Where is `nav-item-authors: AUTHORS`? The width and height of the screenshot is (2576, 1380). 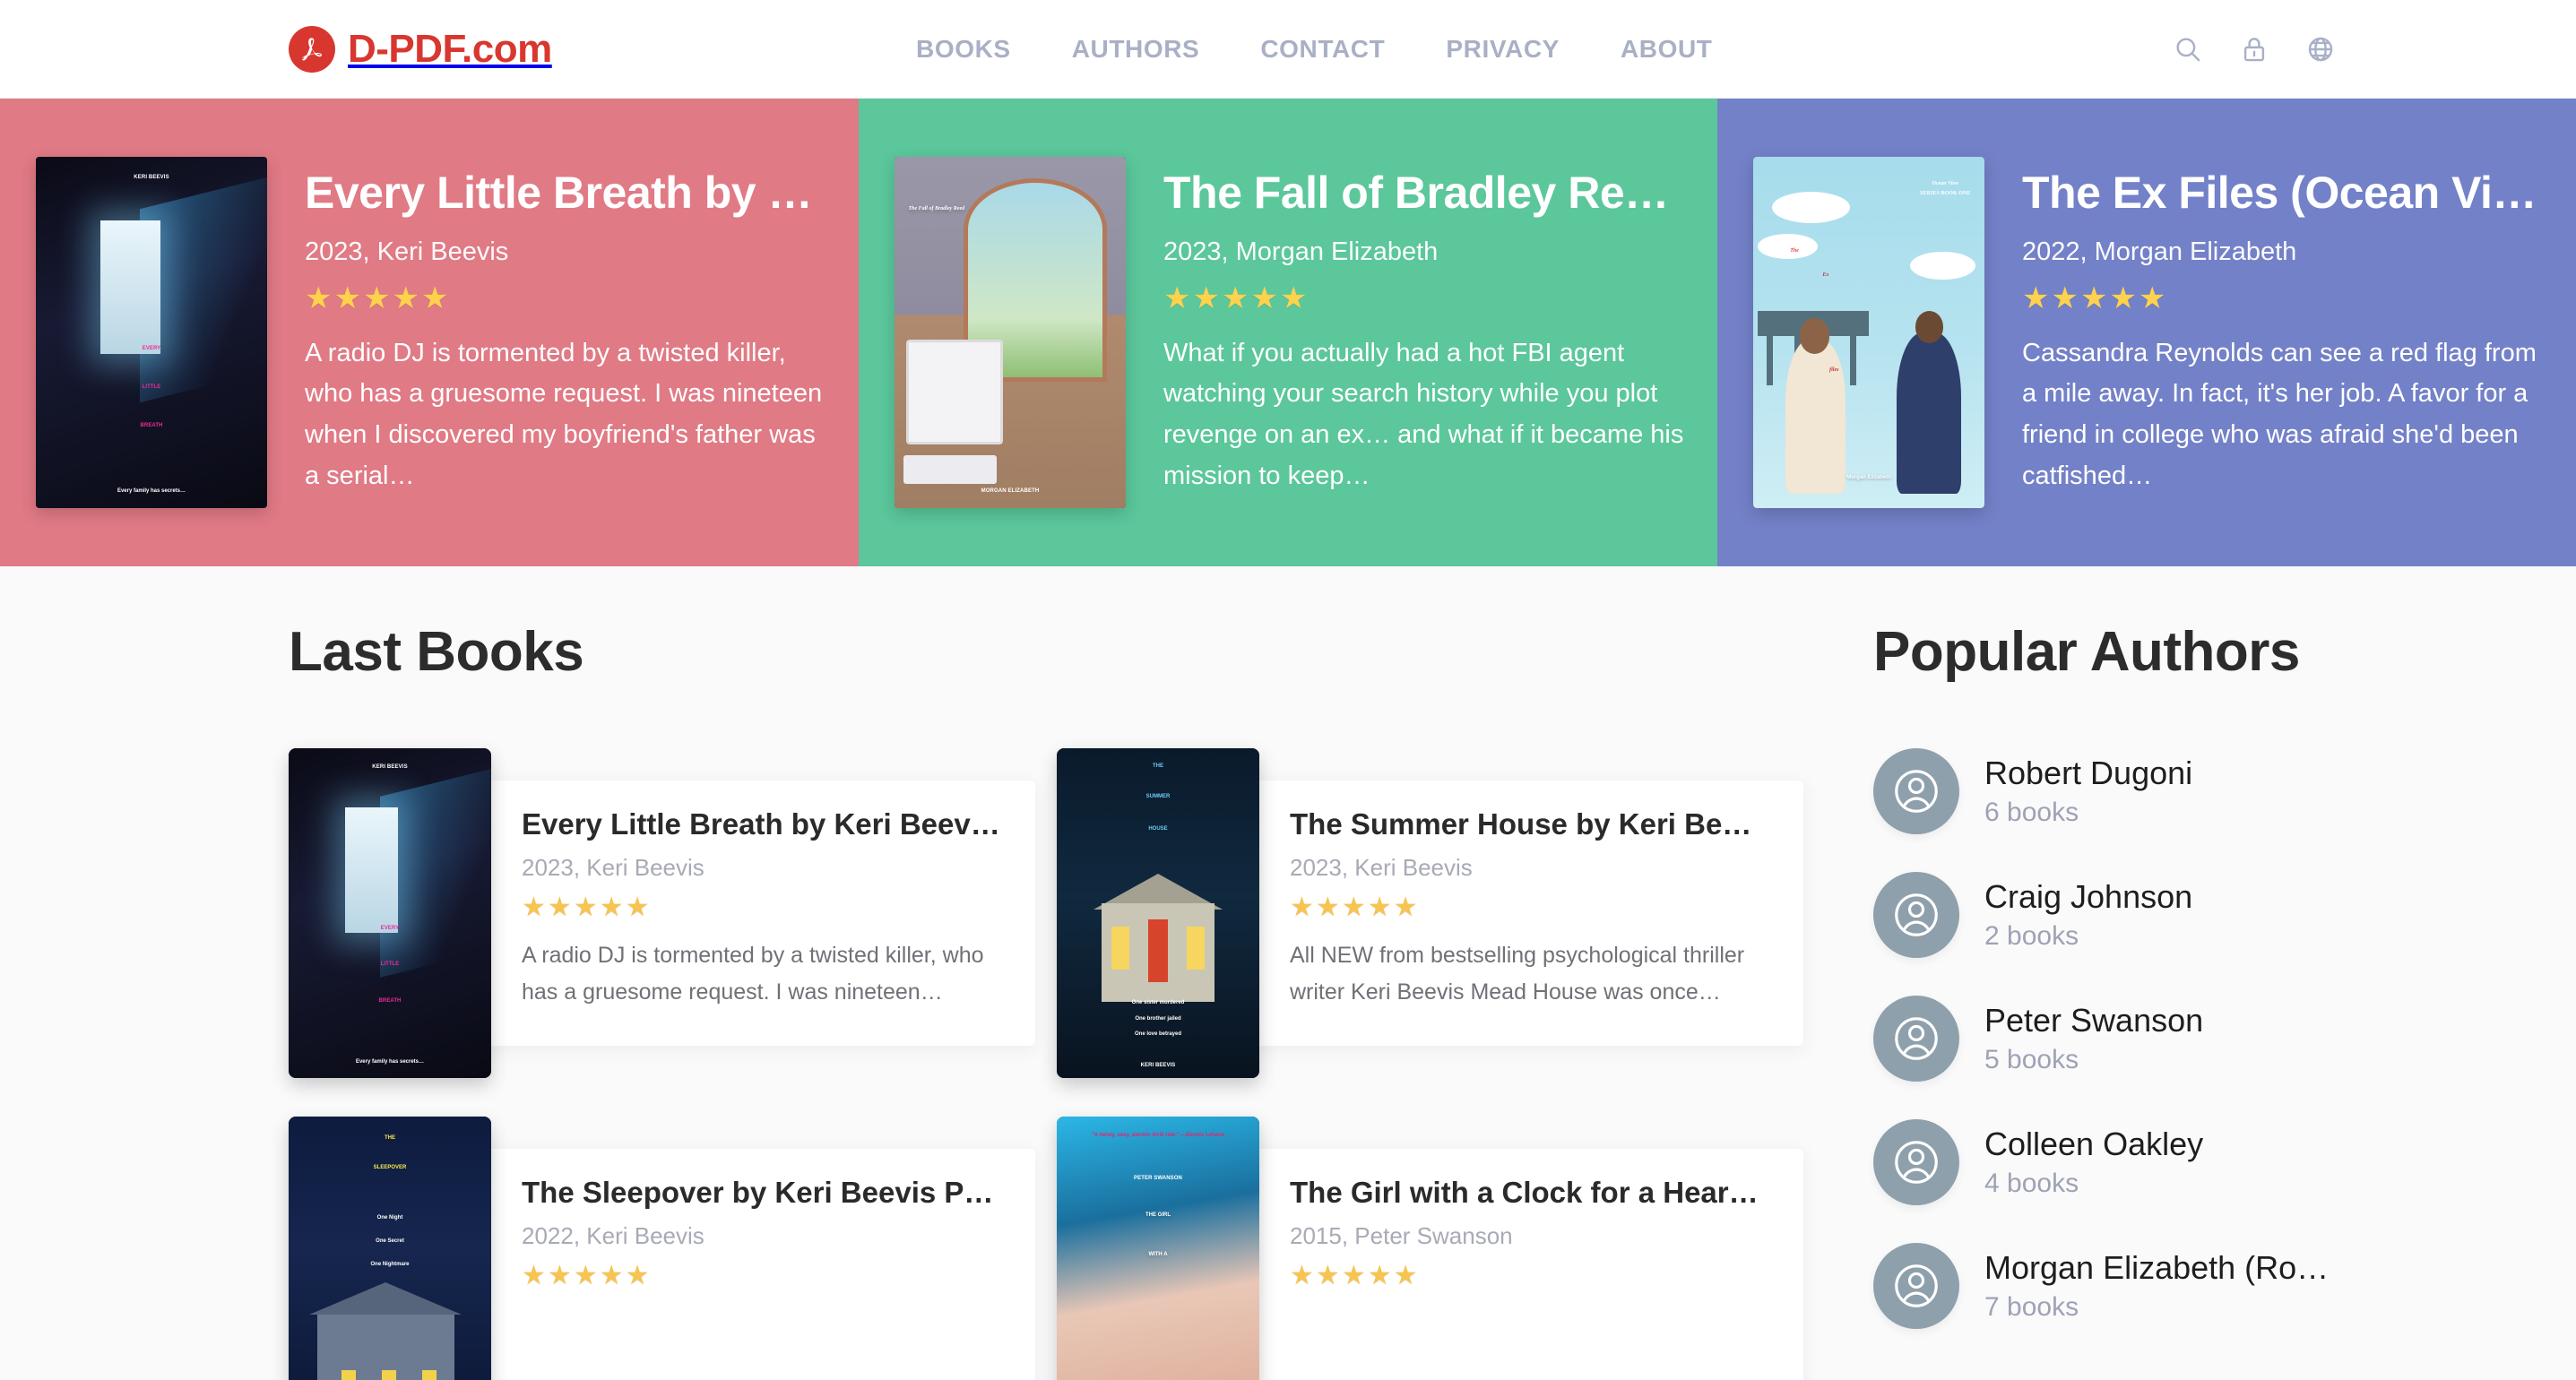
nav-item-authors: AUTHORS is located at coordinates (1136, 49).